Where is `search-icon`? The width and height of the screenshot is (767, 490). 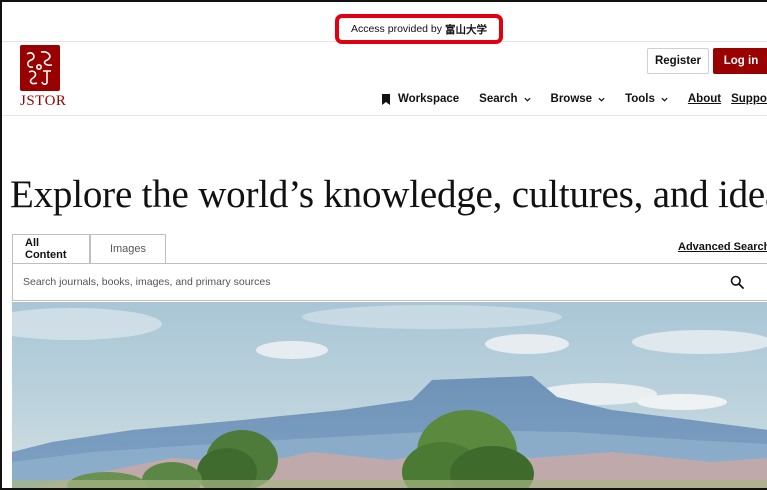 search-icon is located at coordinates (737, 282).